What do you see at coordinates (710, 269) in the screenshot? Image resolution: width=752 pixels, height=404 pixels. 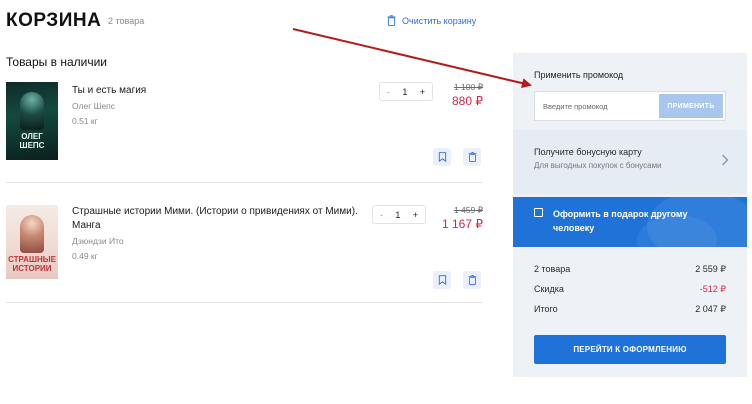 I see `summary-items-value: 2 559 ₽` at bounding box center [710, 269].